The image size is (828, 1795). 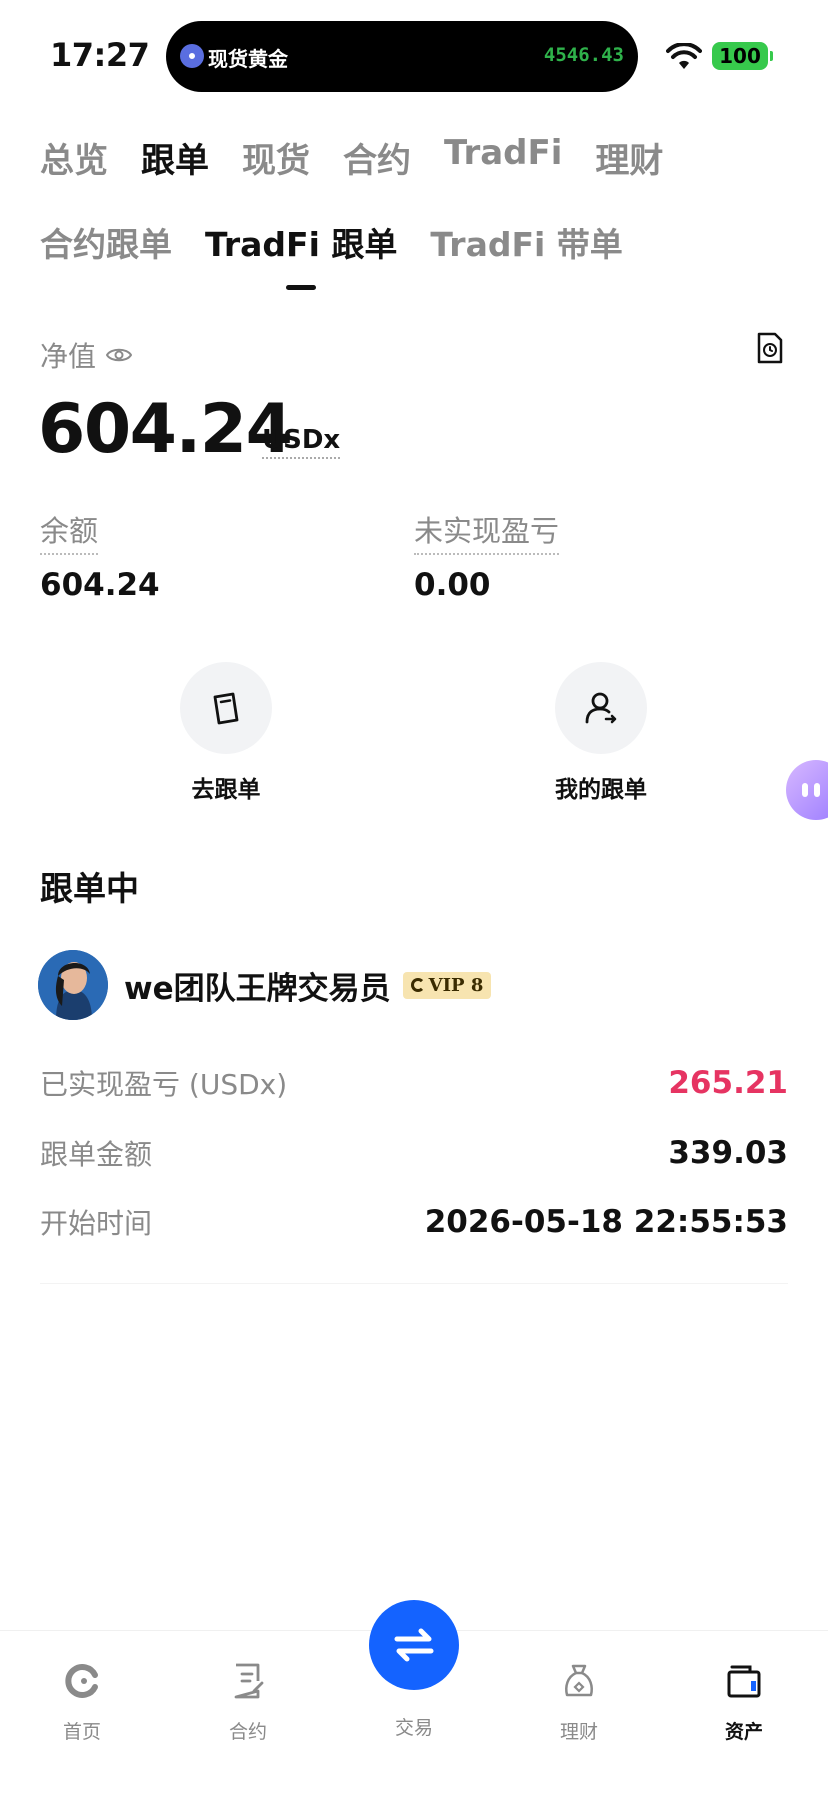 I want to click on ticker-logo-icon, so click(x=192, y=56).